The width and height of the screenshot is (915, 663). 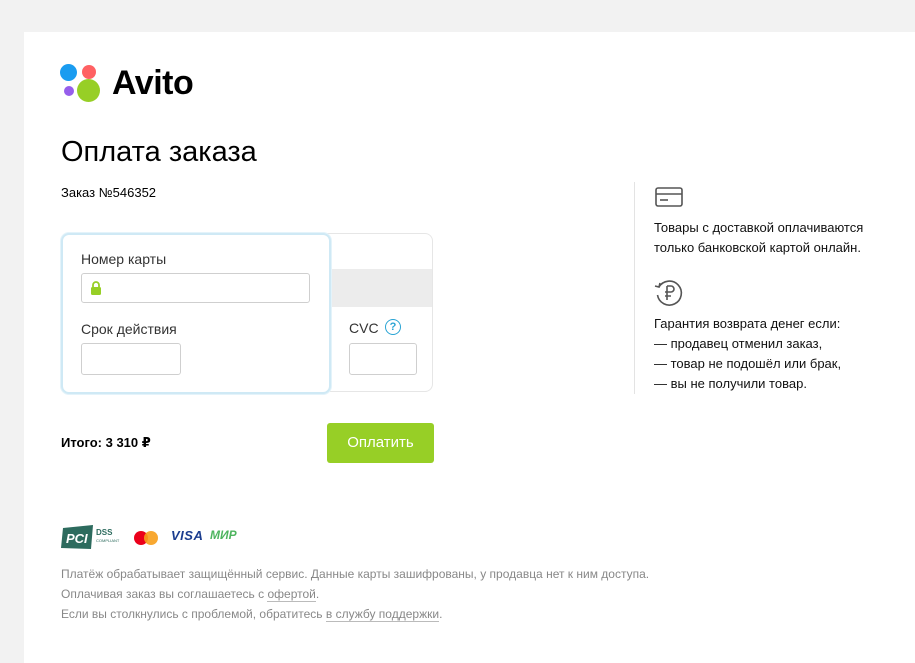 What do you see at coordinates (317, 594) in the screenshot?
I see `offer-note-end: .` at bounding box center [317, 594].